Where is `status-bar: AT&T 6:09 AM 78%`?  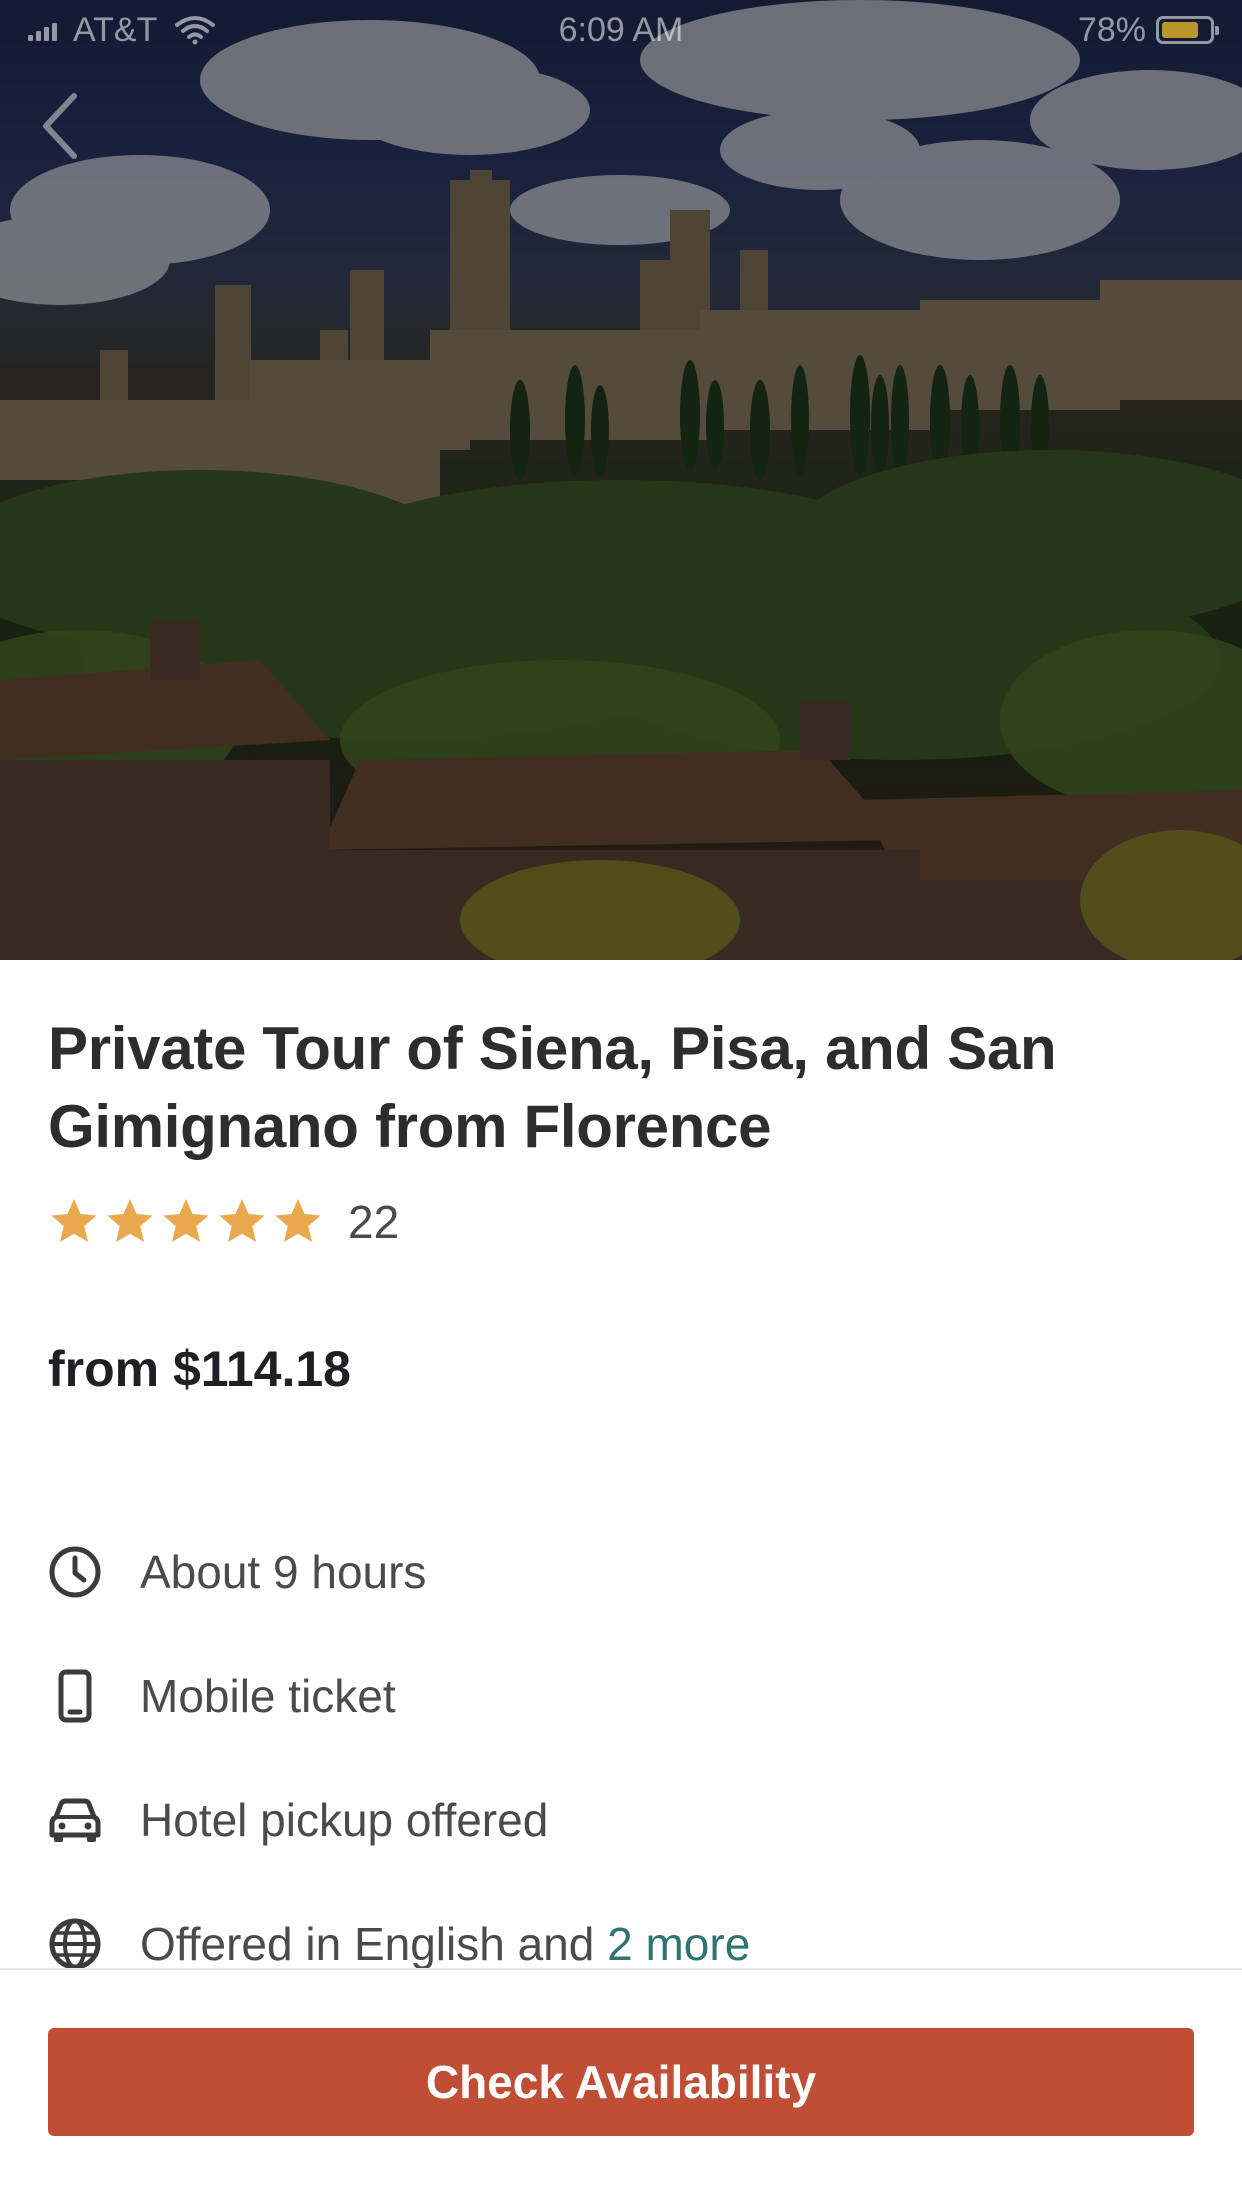
status-bar: AT&T 6:09 AM 78% is located at coordinates (621, 30).